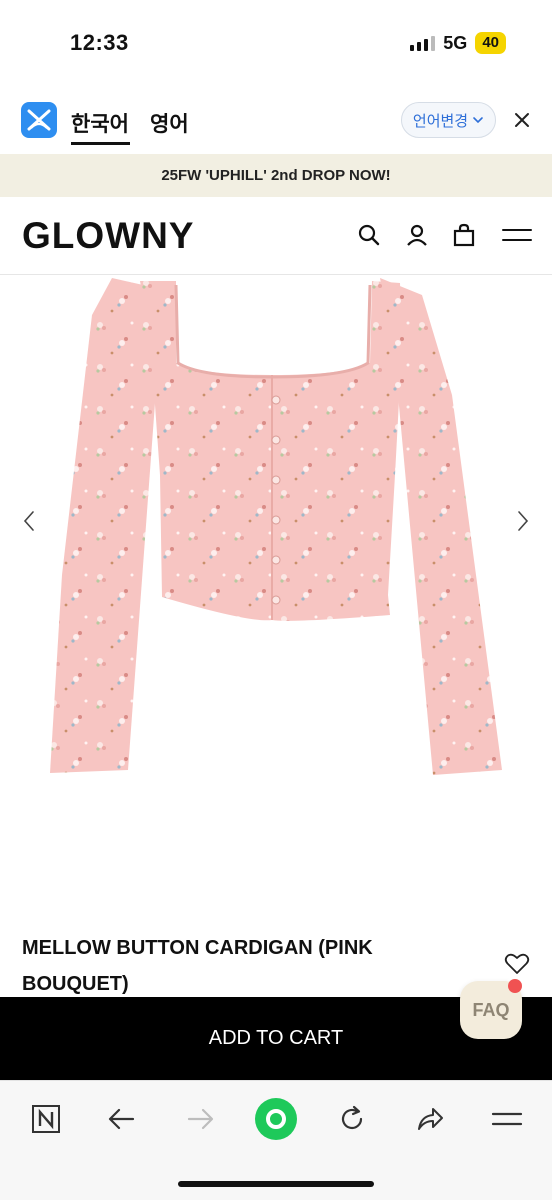 This screenshot has height=1200, width=552. What do you see at coordinates (423, 43) in the screenshot?
I see `signal-icon` at bounding box center [423, 43].